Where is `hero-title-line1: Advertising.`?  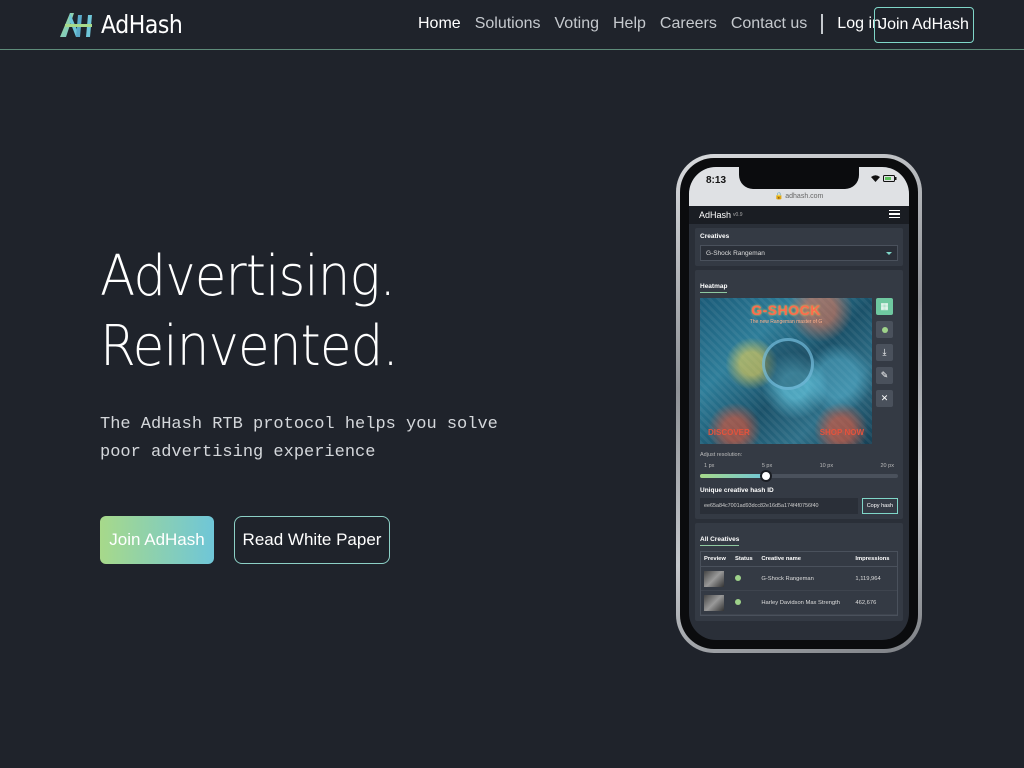 hero-title-line1: Advertising. is located at coordinates (248, 276).